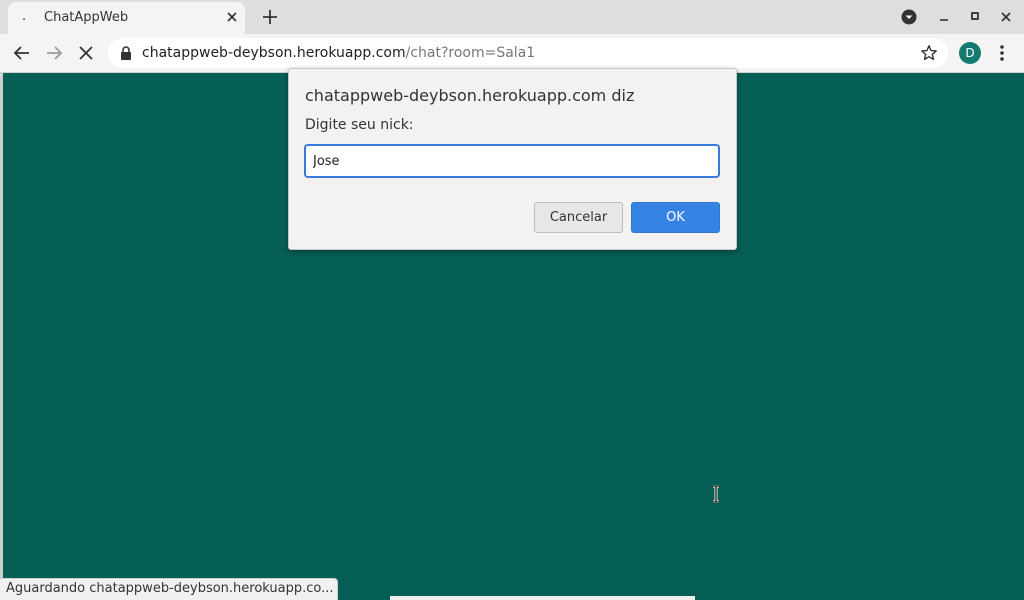  Describe the element at coordinates (1002, 53) in the screenshot. I see `kebab-menu-icon` at that location.